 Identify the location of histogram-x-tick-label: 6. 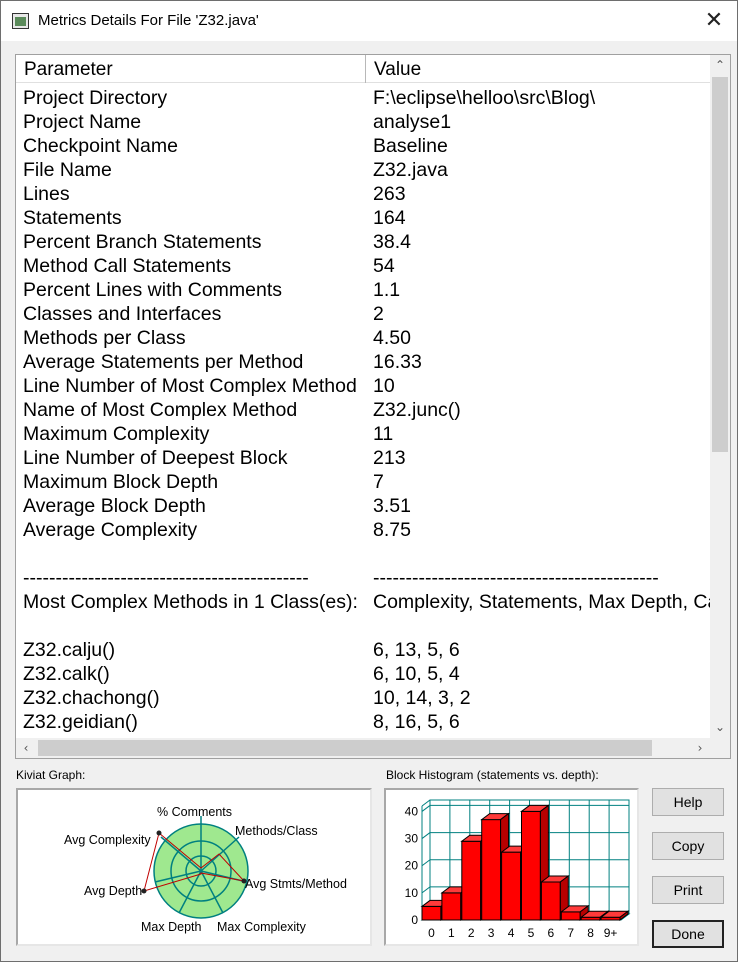
(551, 933).